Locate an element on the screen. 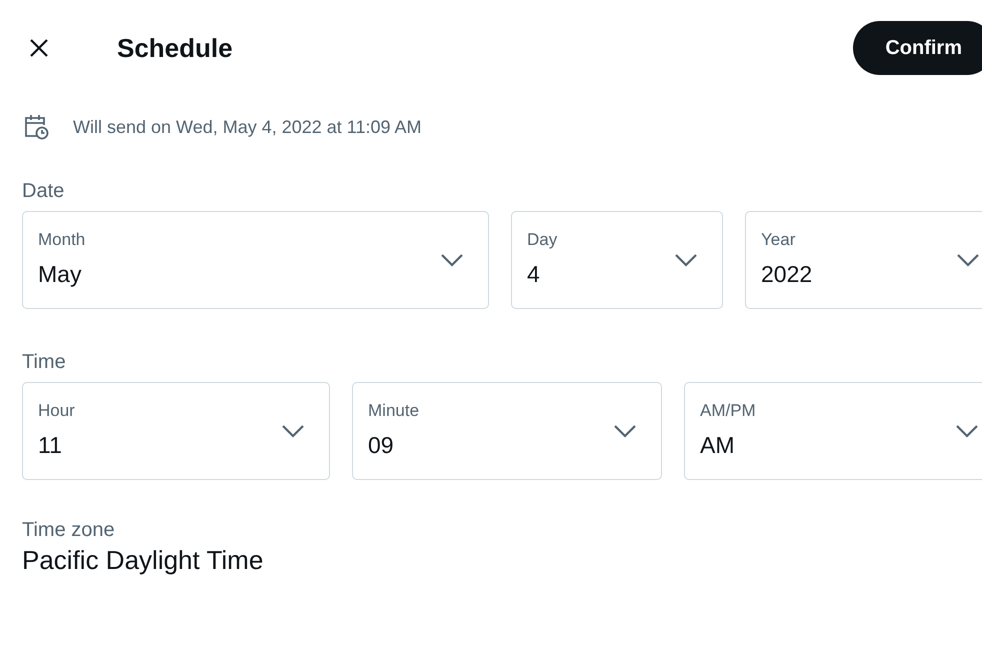 This screenshot has width=982, height=649. dropdown-field: Minute 09 is located at coordinates (507, 431).